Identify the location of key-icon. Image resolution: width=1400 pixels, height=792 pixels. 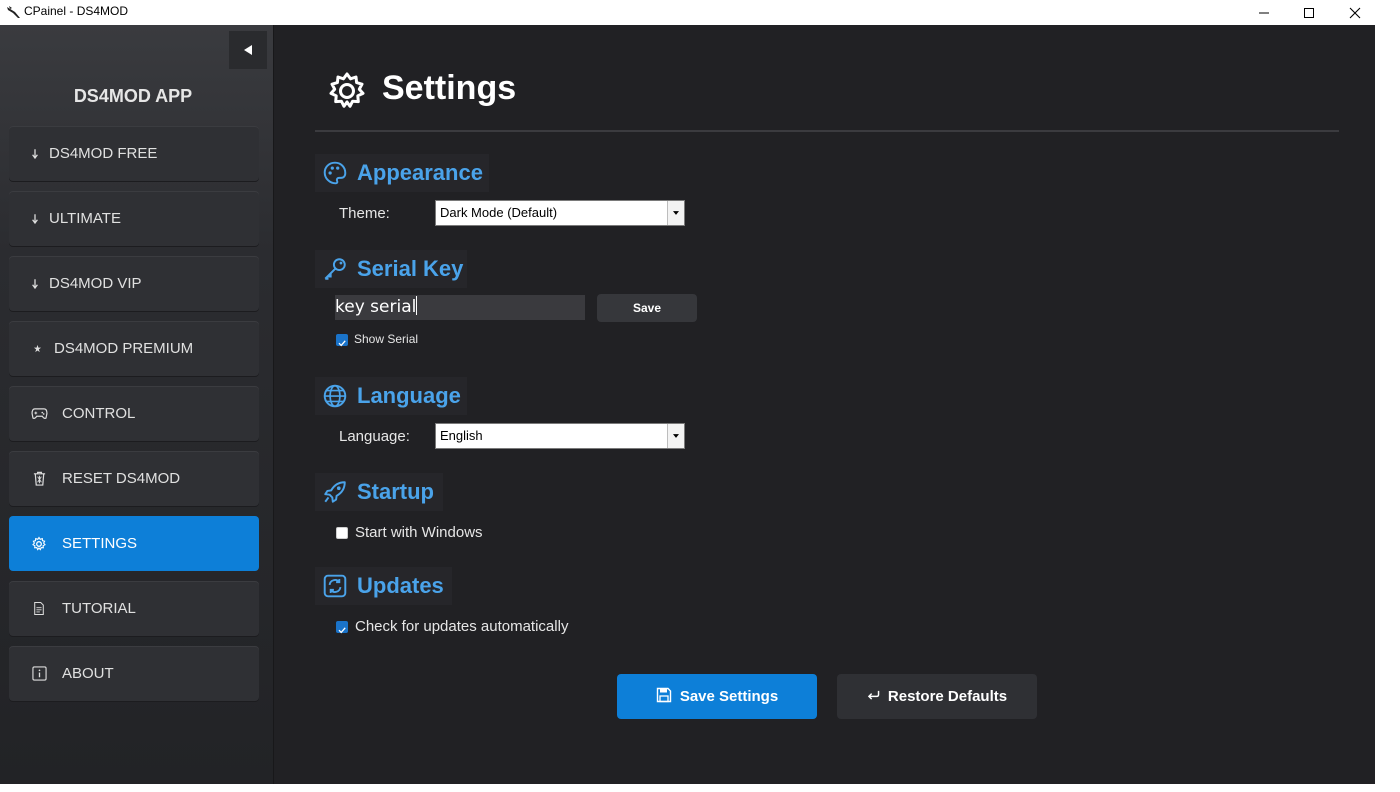
(335, 269).